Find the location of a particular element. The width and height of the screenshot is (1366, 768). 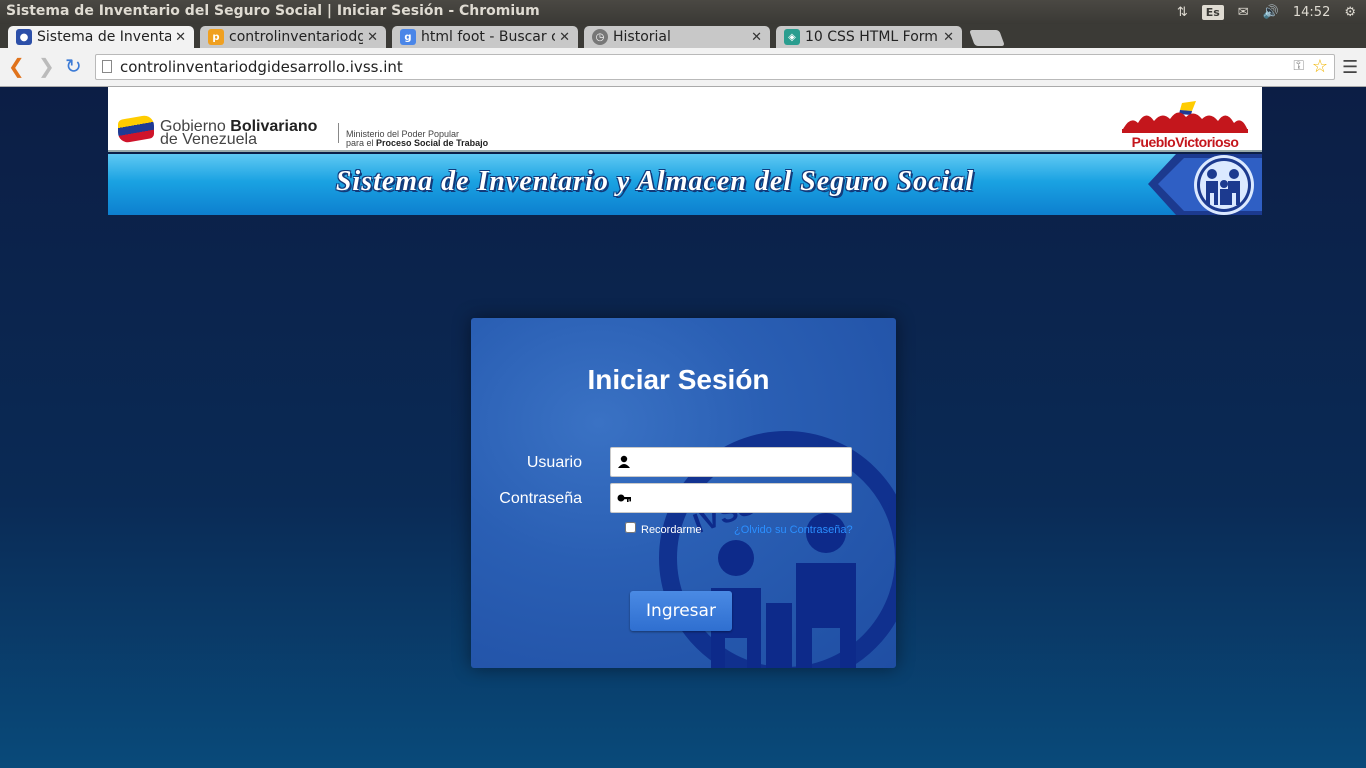

username-input is located at coordinates (742, 463).